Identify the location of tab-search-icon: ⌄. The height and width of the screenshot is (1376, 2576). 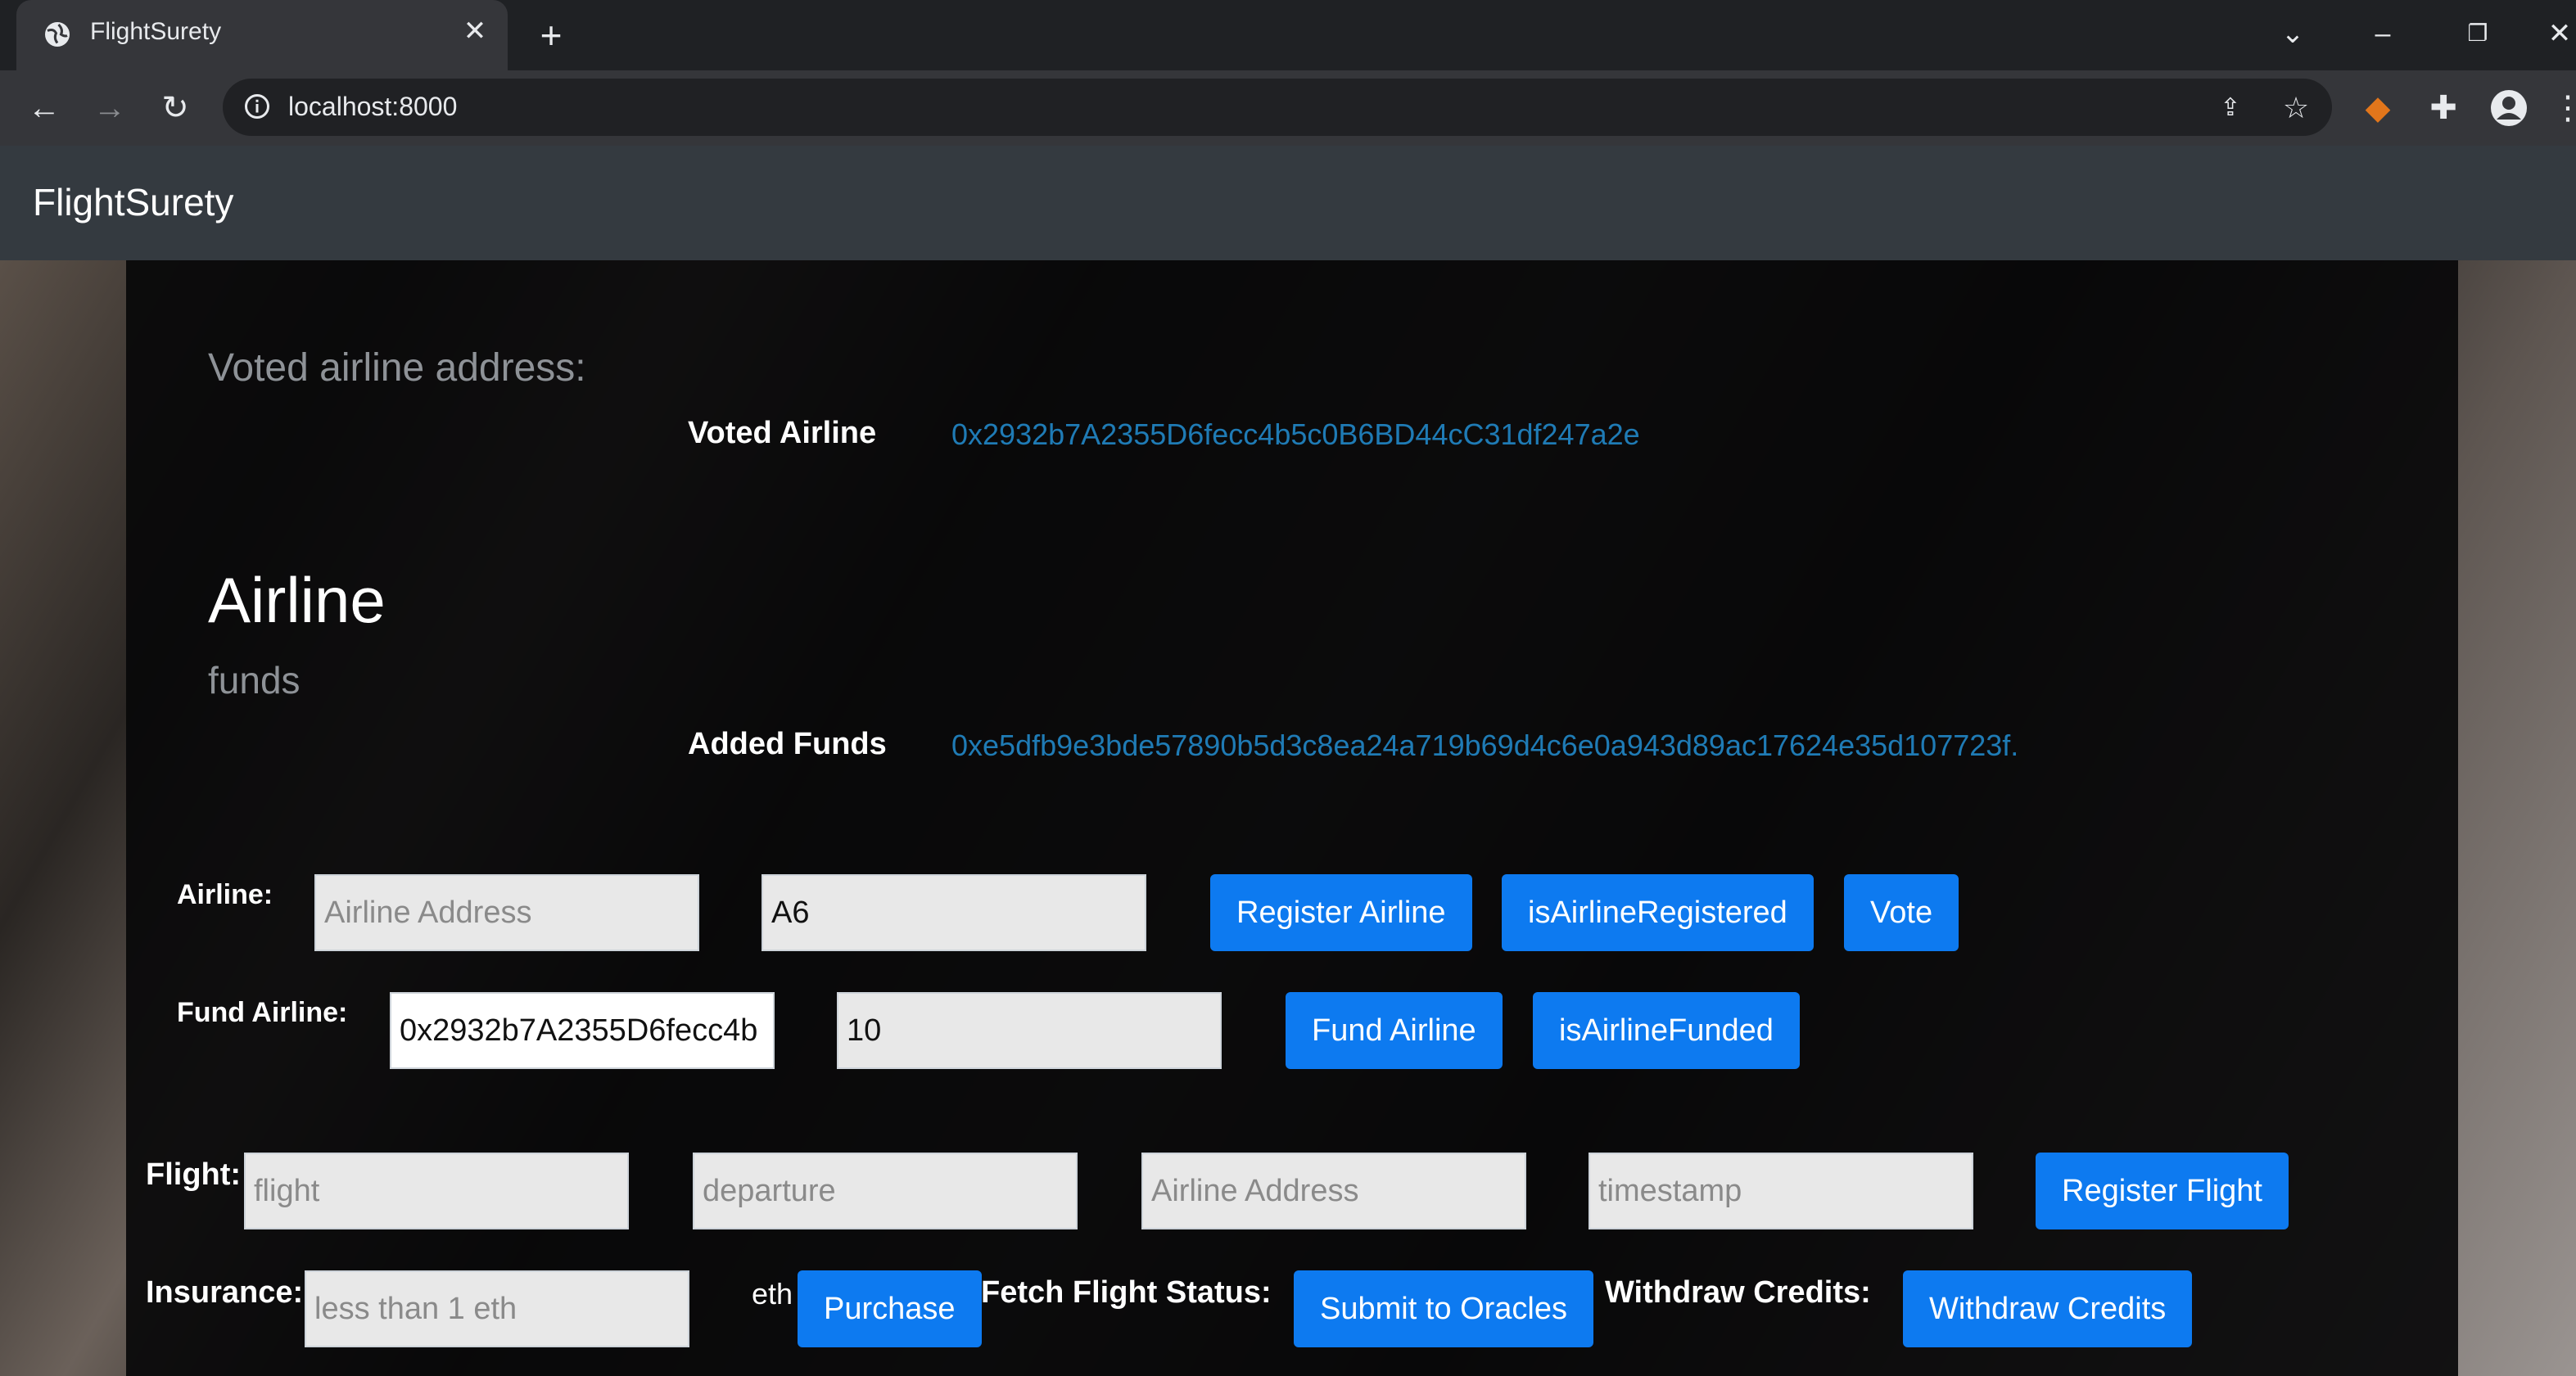
(2292, 33).